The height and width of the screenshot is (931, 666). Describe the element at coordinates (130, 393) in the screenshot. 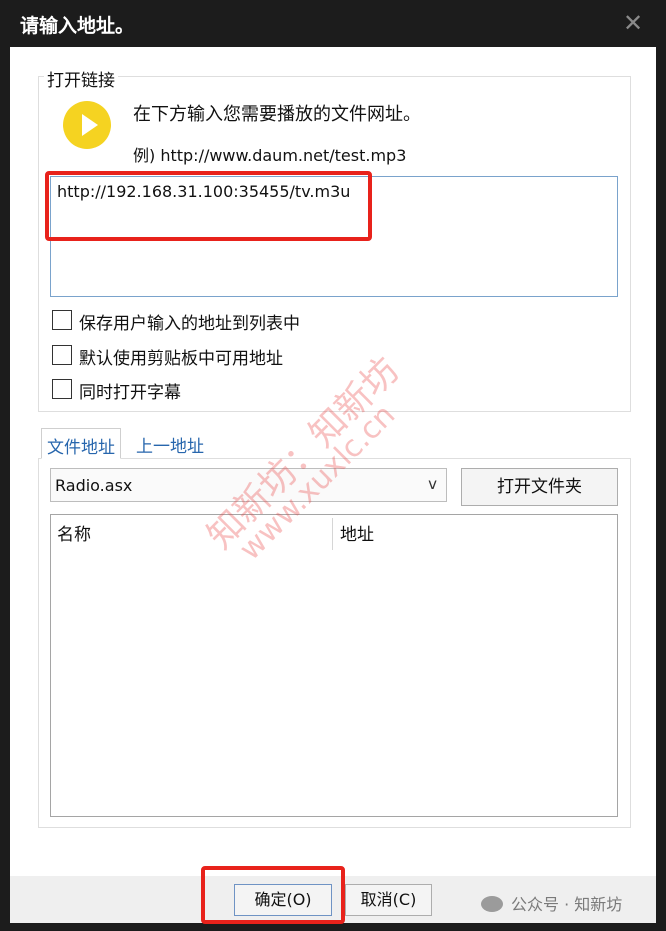

I see `checkbox-label: 同时打开字幕` at that location.